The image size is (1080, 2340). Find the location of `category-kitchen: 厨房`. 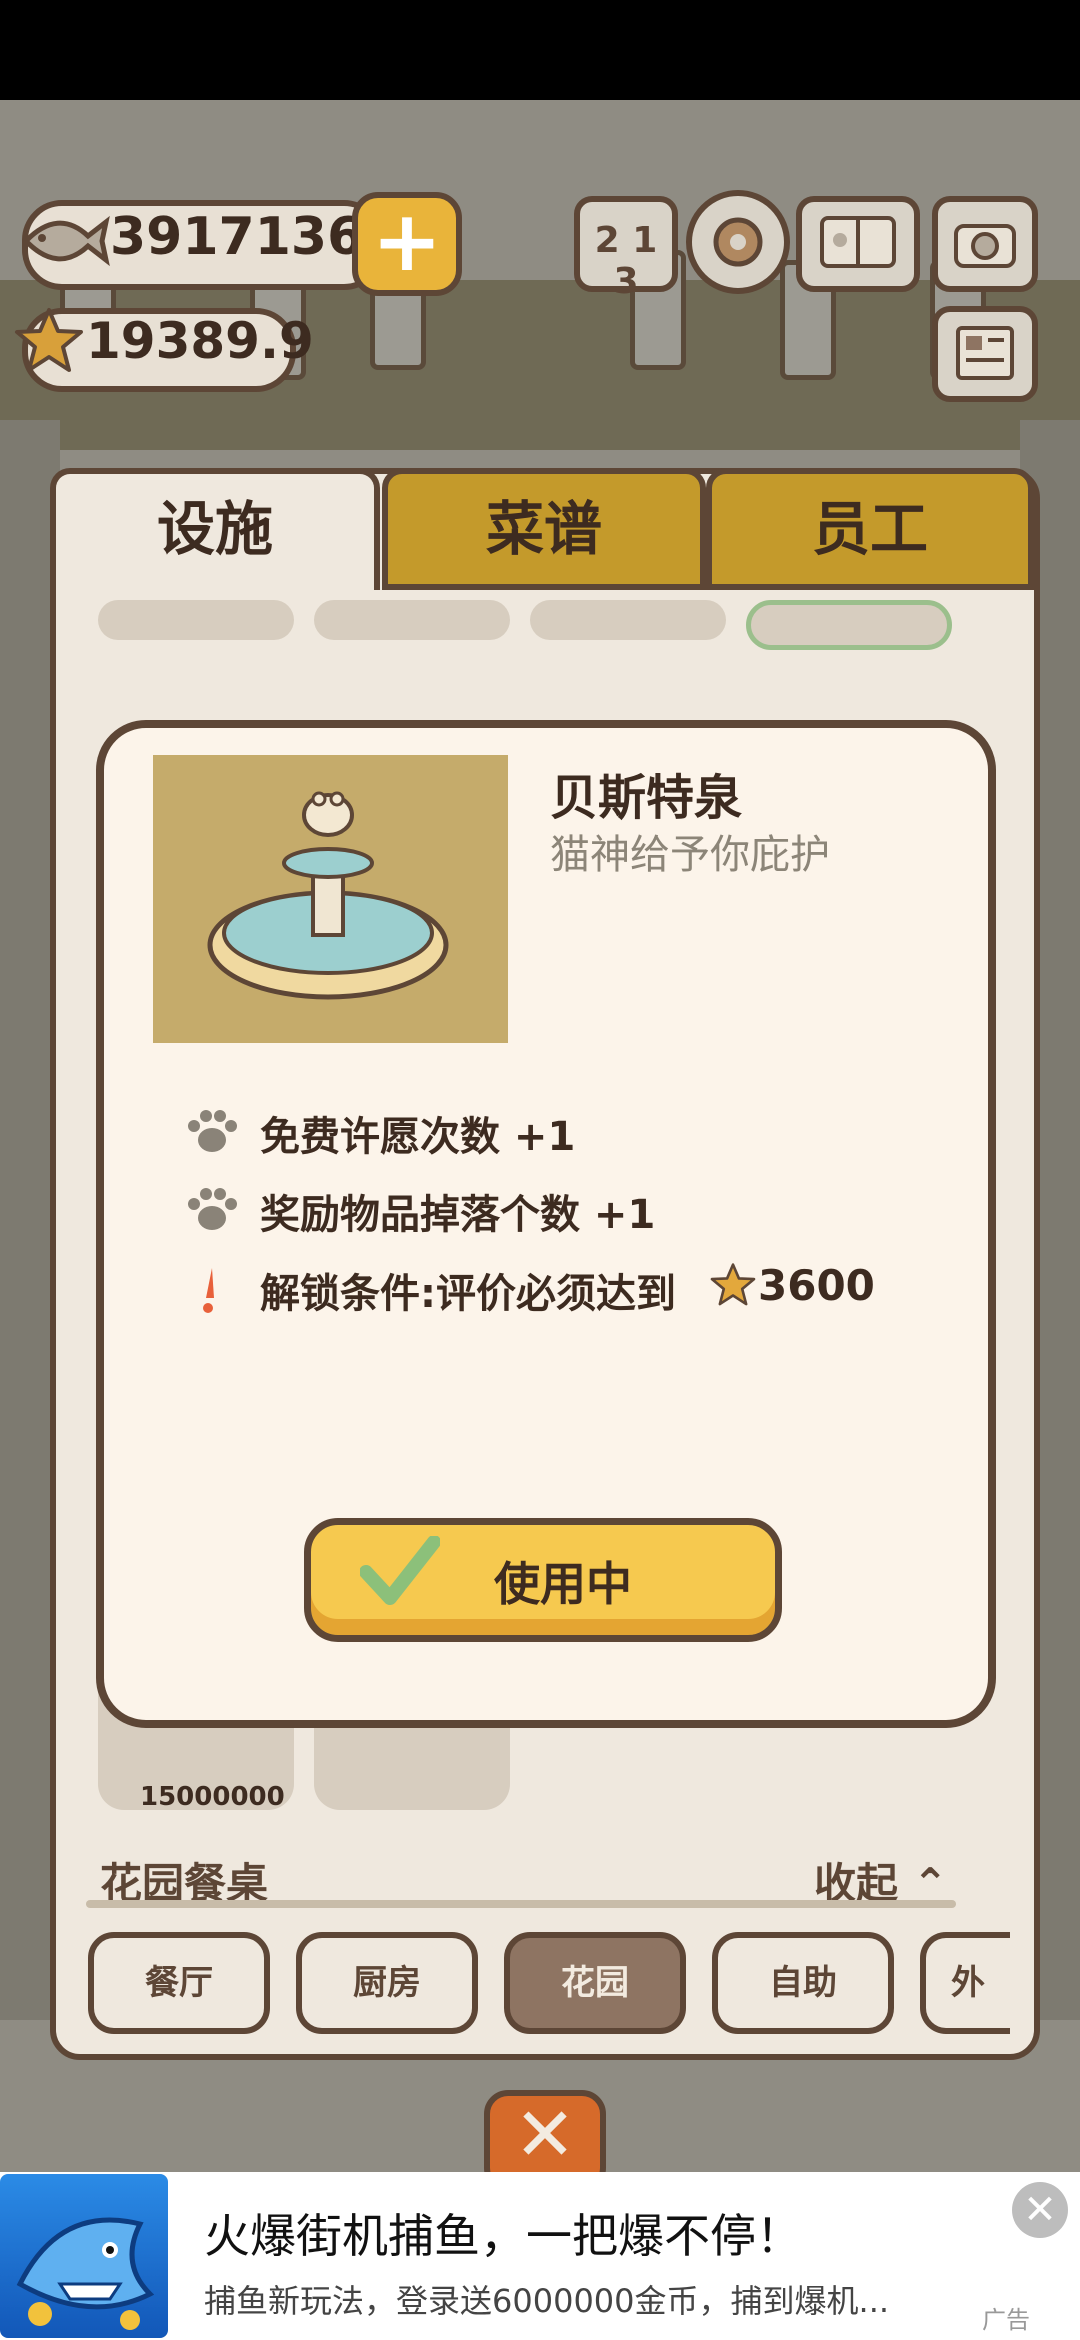

category-kitchen: 厨房 is located at coordinates (387, 1983).